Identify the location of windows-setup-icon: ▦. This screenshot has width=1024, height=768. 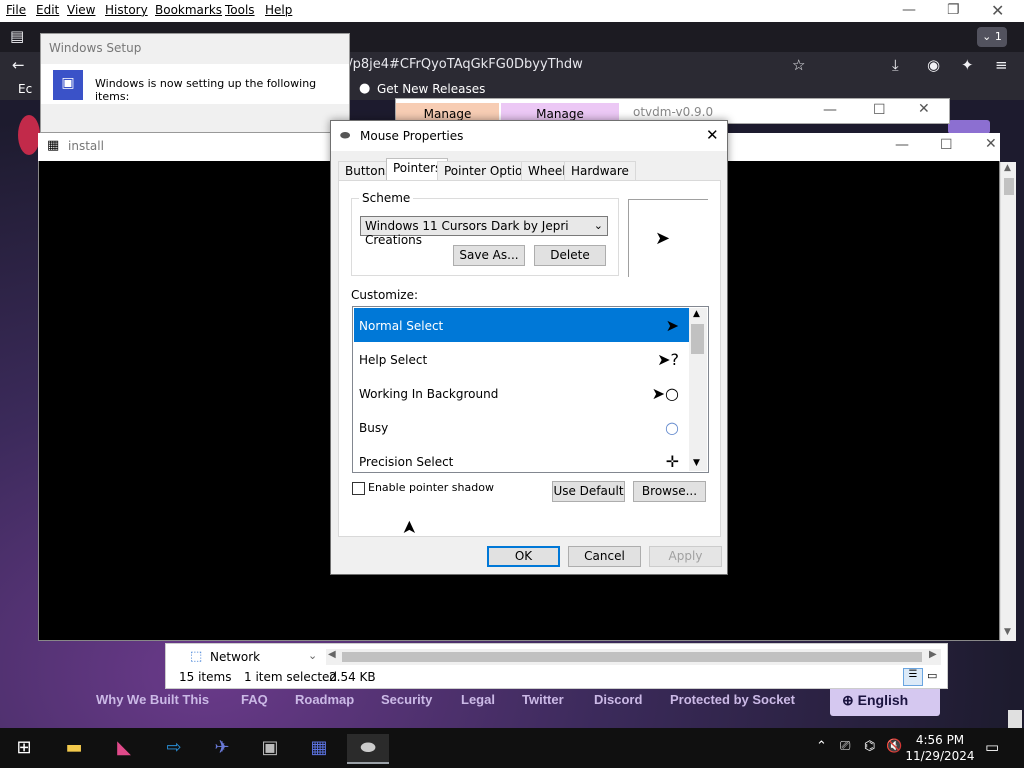
(319, 749).